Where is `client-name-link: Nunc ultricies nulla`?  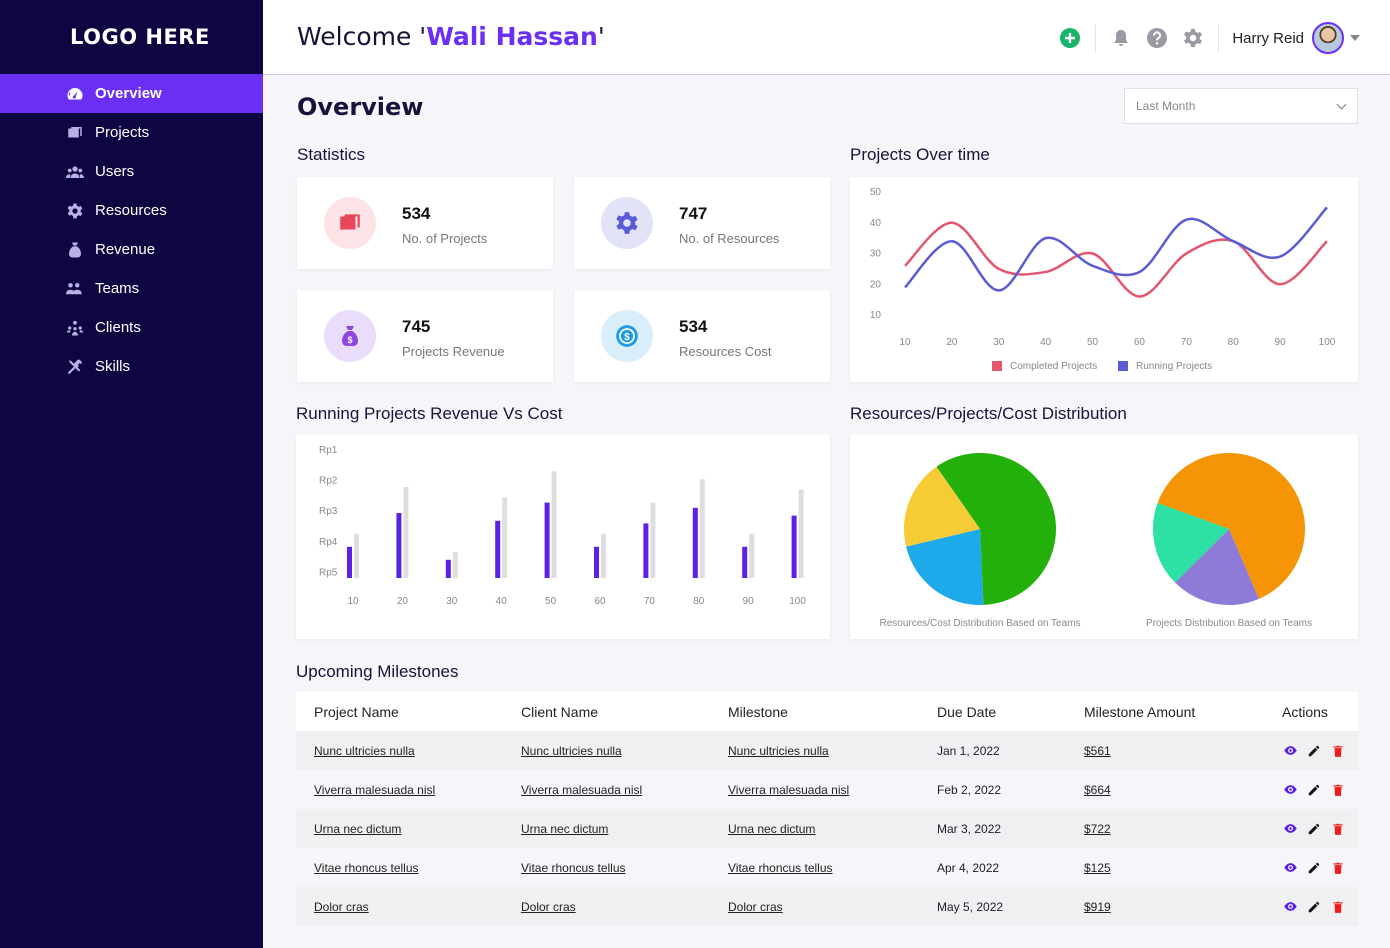
client-name-link: Nunc ultricies nulla is located at coordinates (571, 751).